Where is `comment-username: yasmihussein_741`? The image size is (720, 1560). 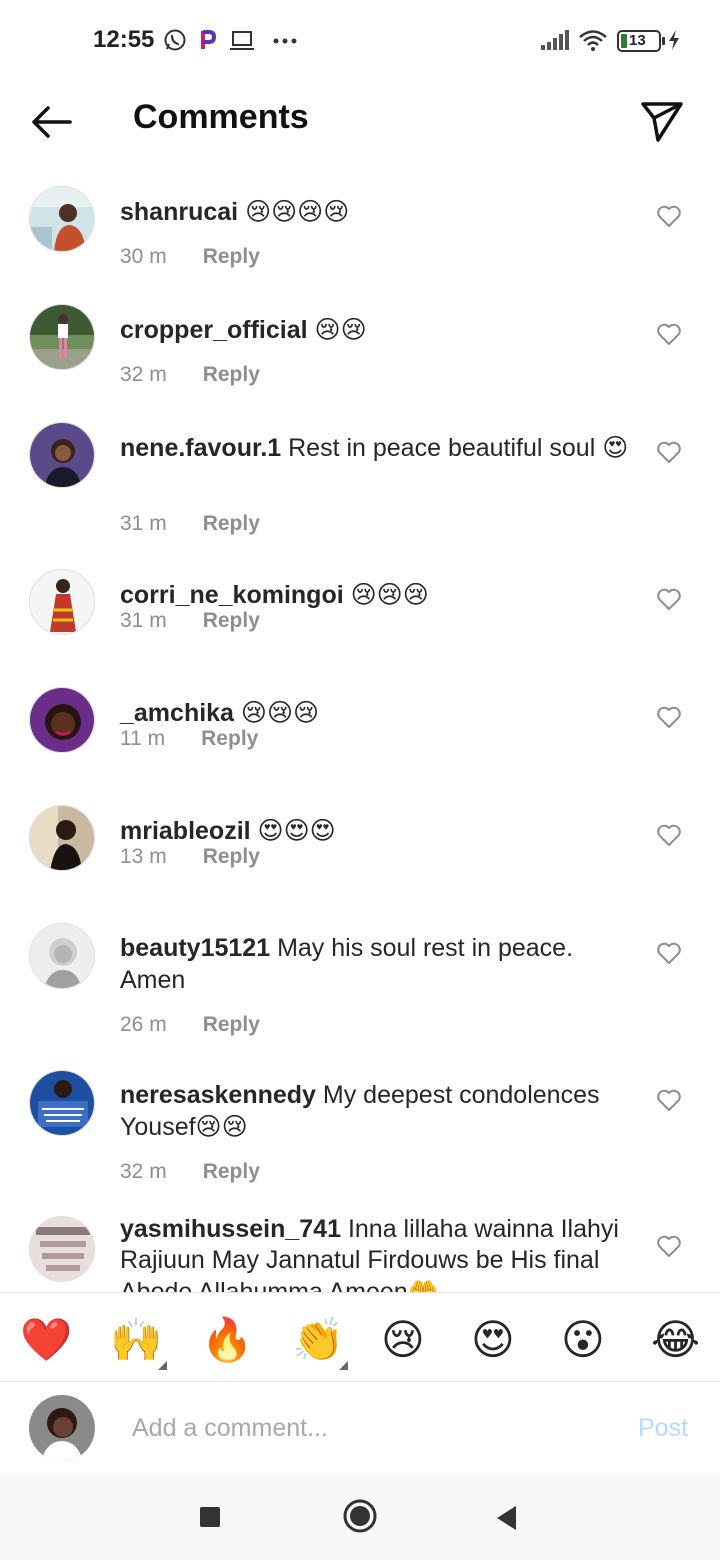
comment-username: yasmihussein_741 is located at coordinates (230, 1229).